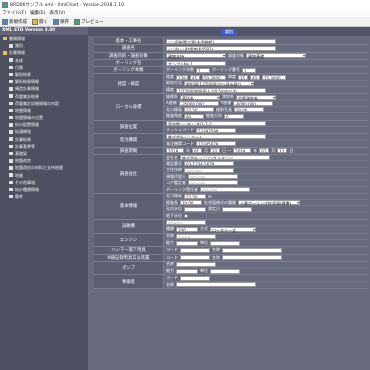 Image resolution: width=370 pixels, height=370 pixels. What do you see at coordinates (209, 164) in the screenshot?
I see `text-field: 03-1234-5678` at bounding box center [209, 164].